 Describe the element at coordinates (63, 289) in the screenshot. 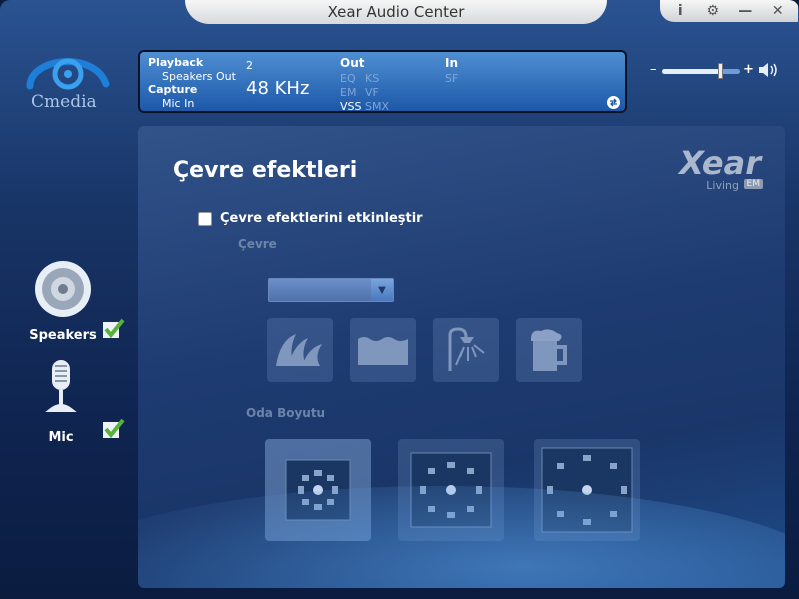

I see `speaker-icon` at that location.